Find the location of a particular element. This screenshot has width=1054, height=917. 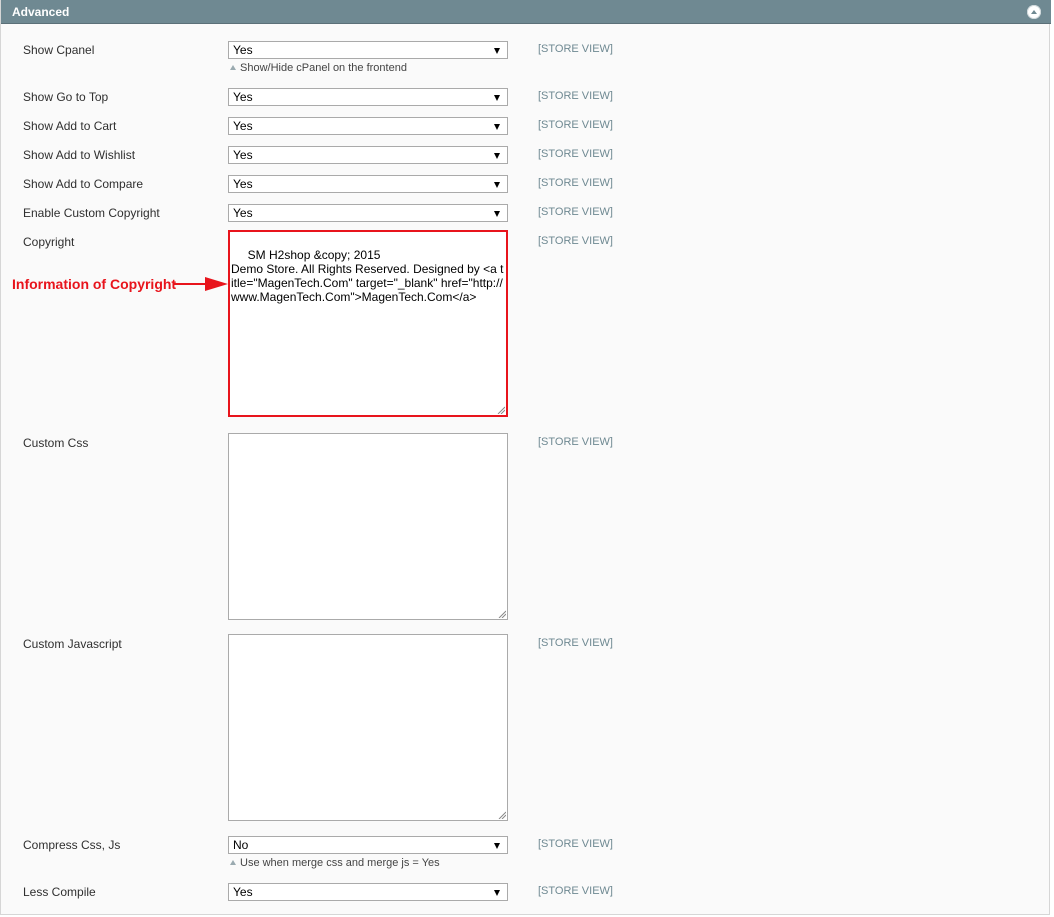

custom-css-label: Custom Css is located at coordinates (56, 443).